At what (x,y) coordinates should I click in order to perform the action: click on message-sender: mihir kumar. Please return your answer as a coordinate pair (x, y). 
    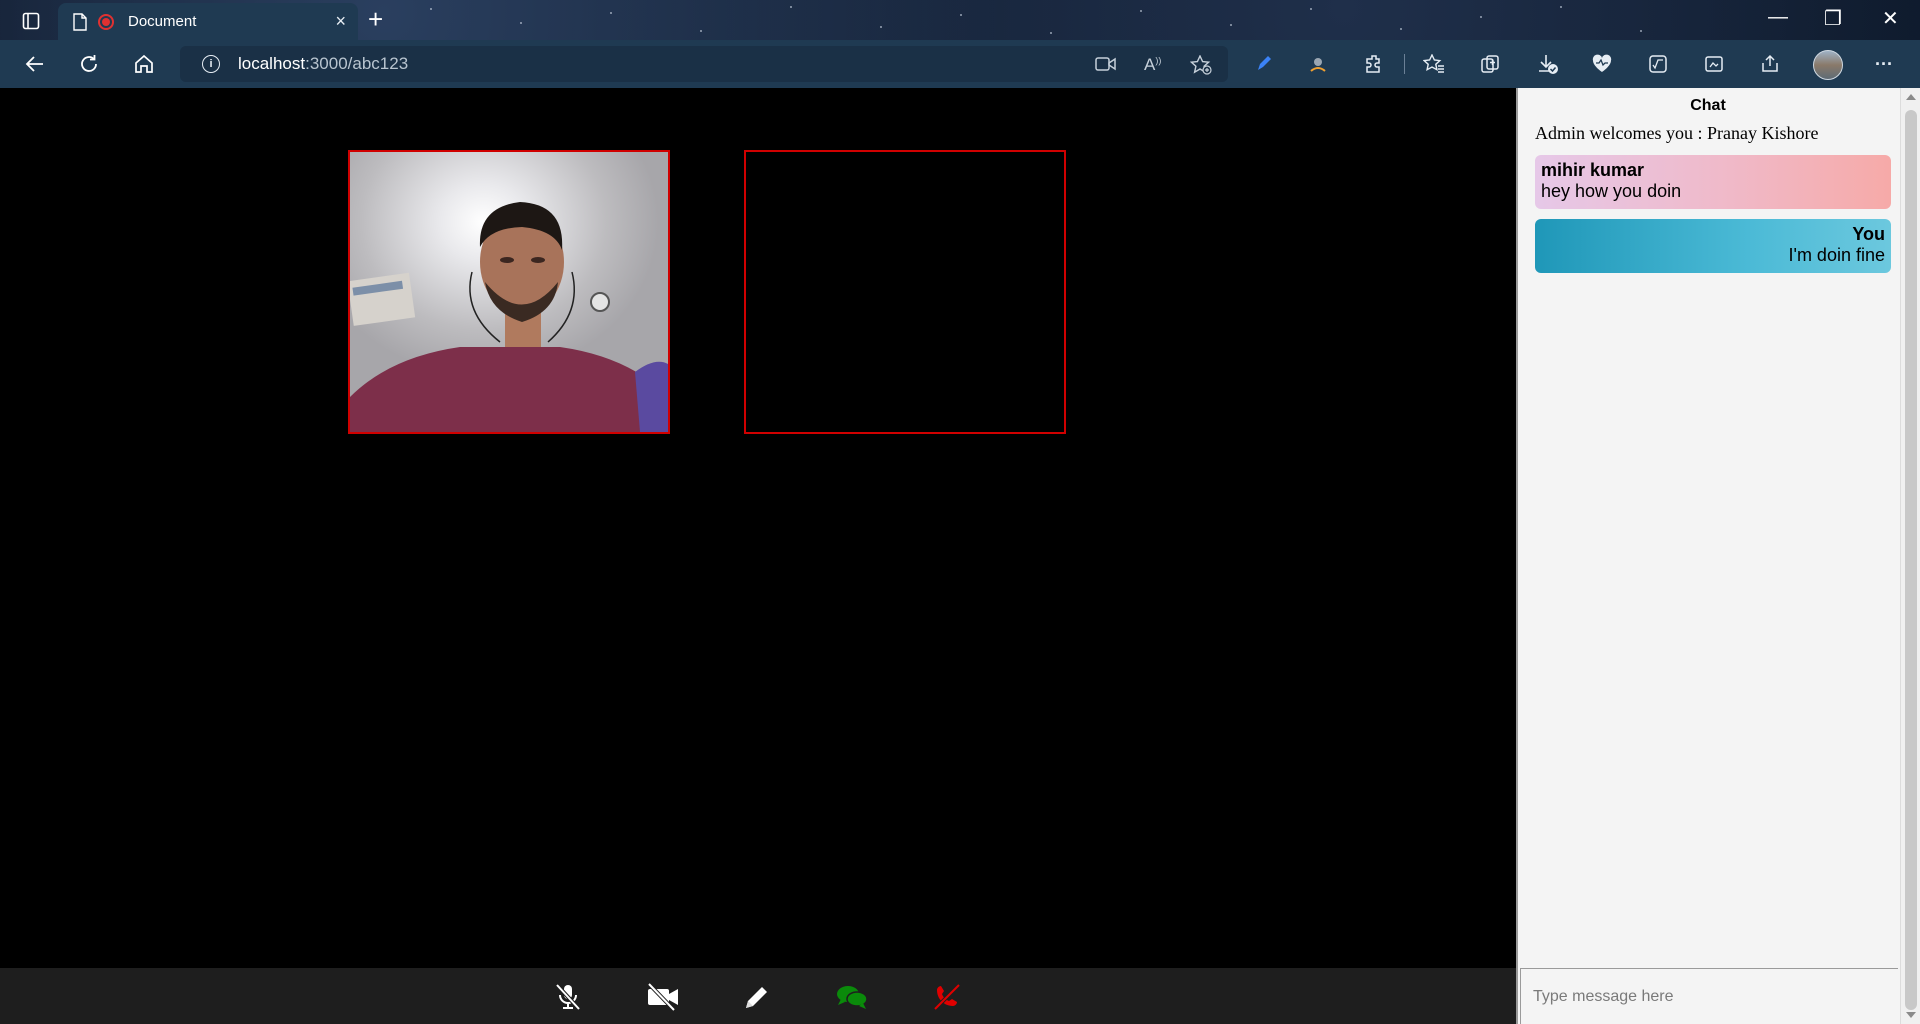
    Looking at the image, I should click on (1593, 170).